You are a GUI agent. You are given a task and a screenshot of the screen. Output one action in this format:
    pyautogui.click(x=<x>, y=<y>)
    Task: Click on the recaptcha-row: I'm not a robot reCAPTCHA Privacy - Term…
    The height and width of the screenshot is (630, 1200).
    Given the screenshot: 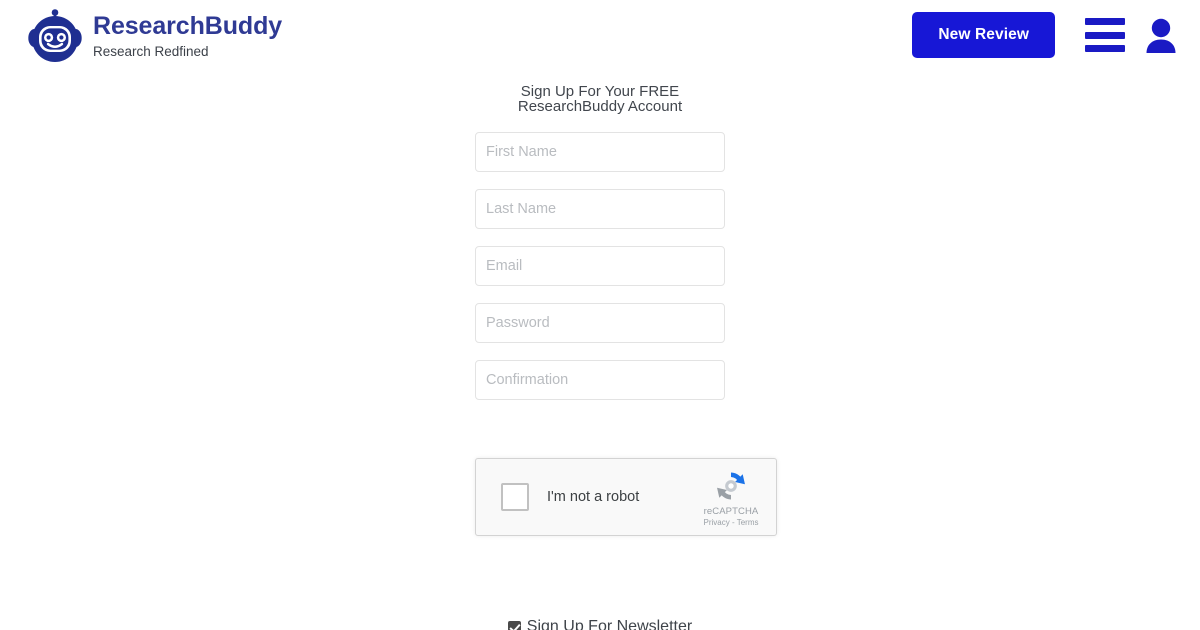 What is the action you would take?
    pyautogui.click(x=626, y=497)
    